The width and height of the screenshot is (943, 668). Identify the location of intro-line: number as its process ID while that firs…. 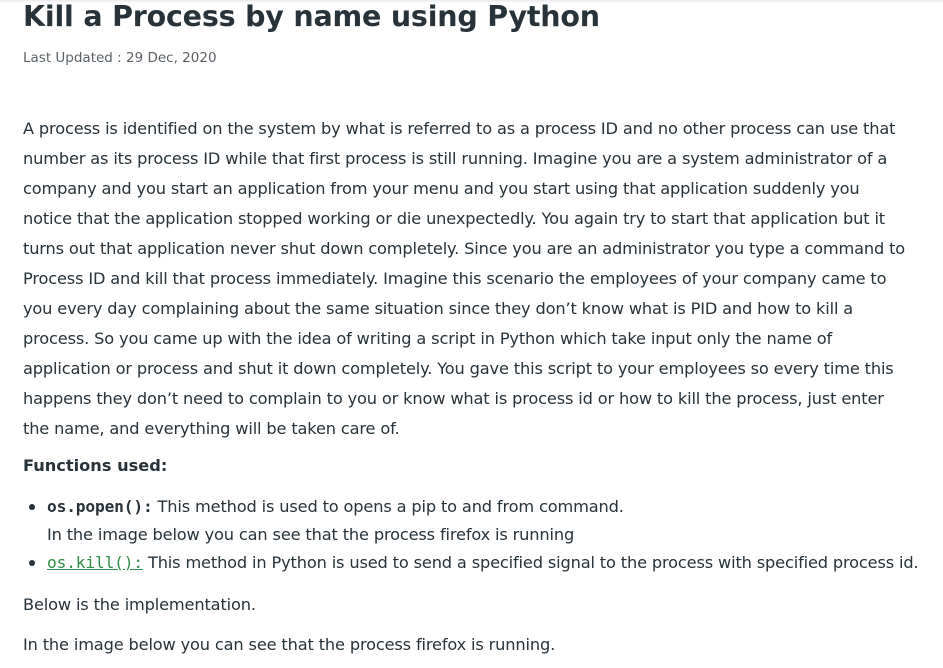
(455, 158).